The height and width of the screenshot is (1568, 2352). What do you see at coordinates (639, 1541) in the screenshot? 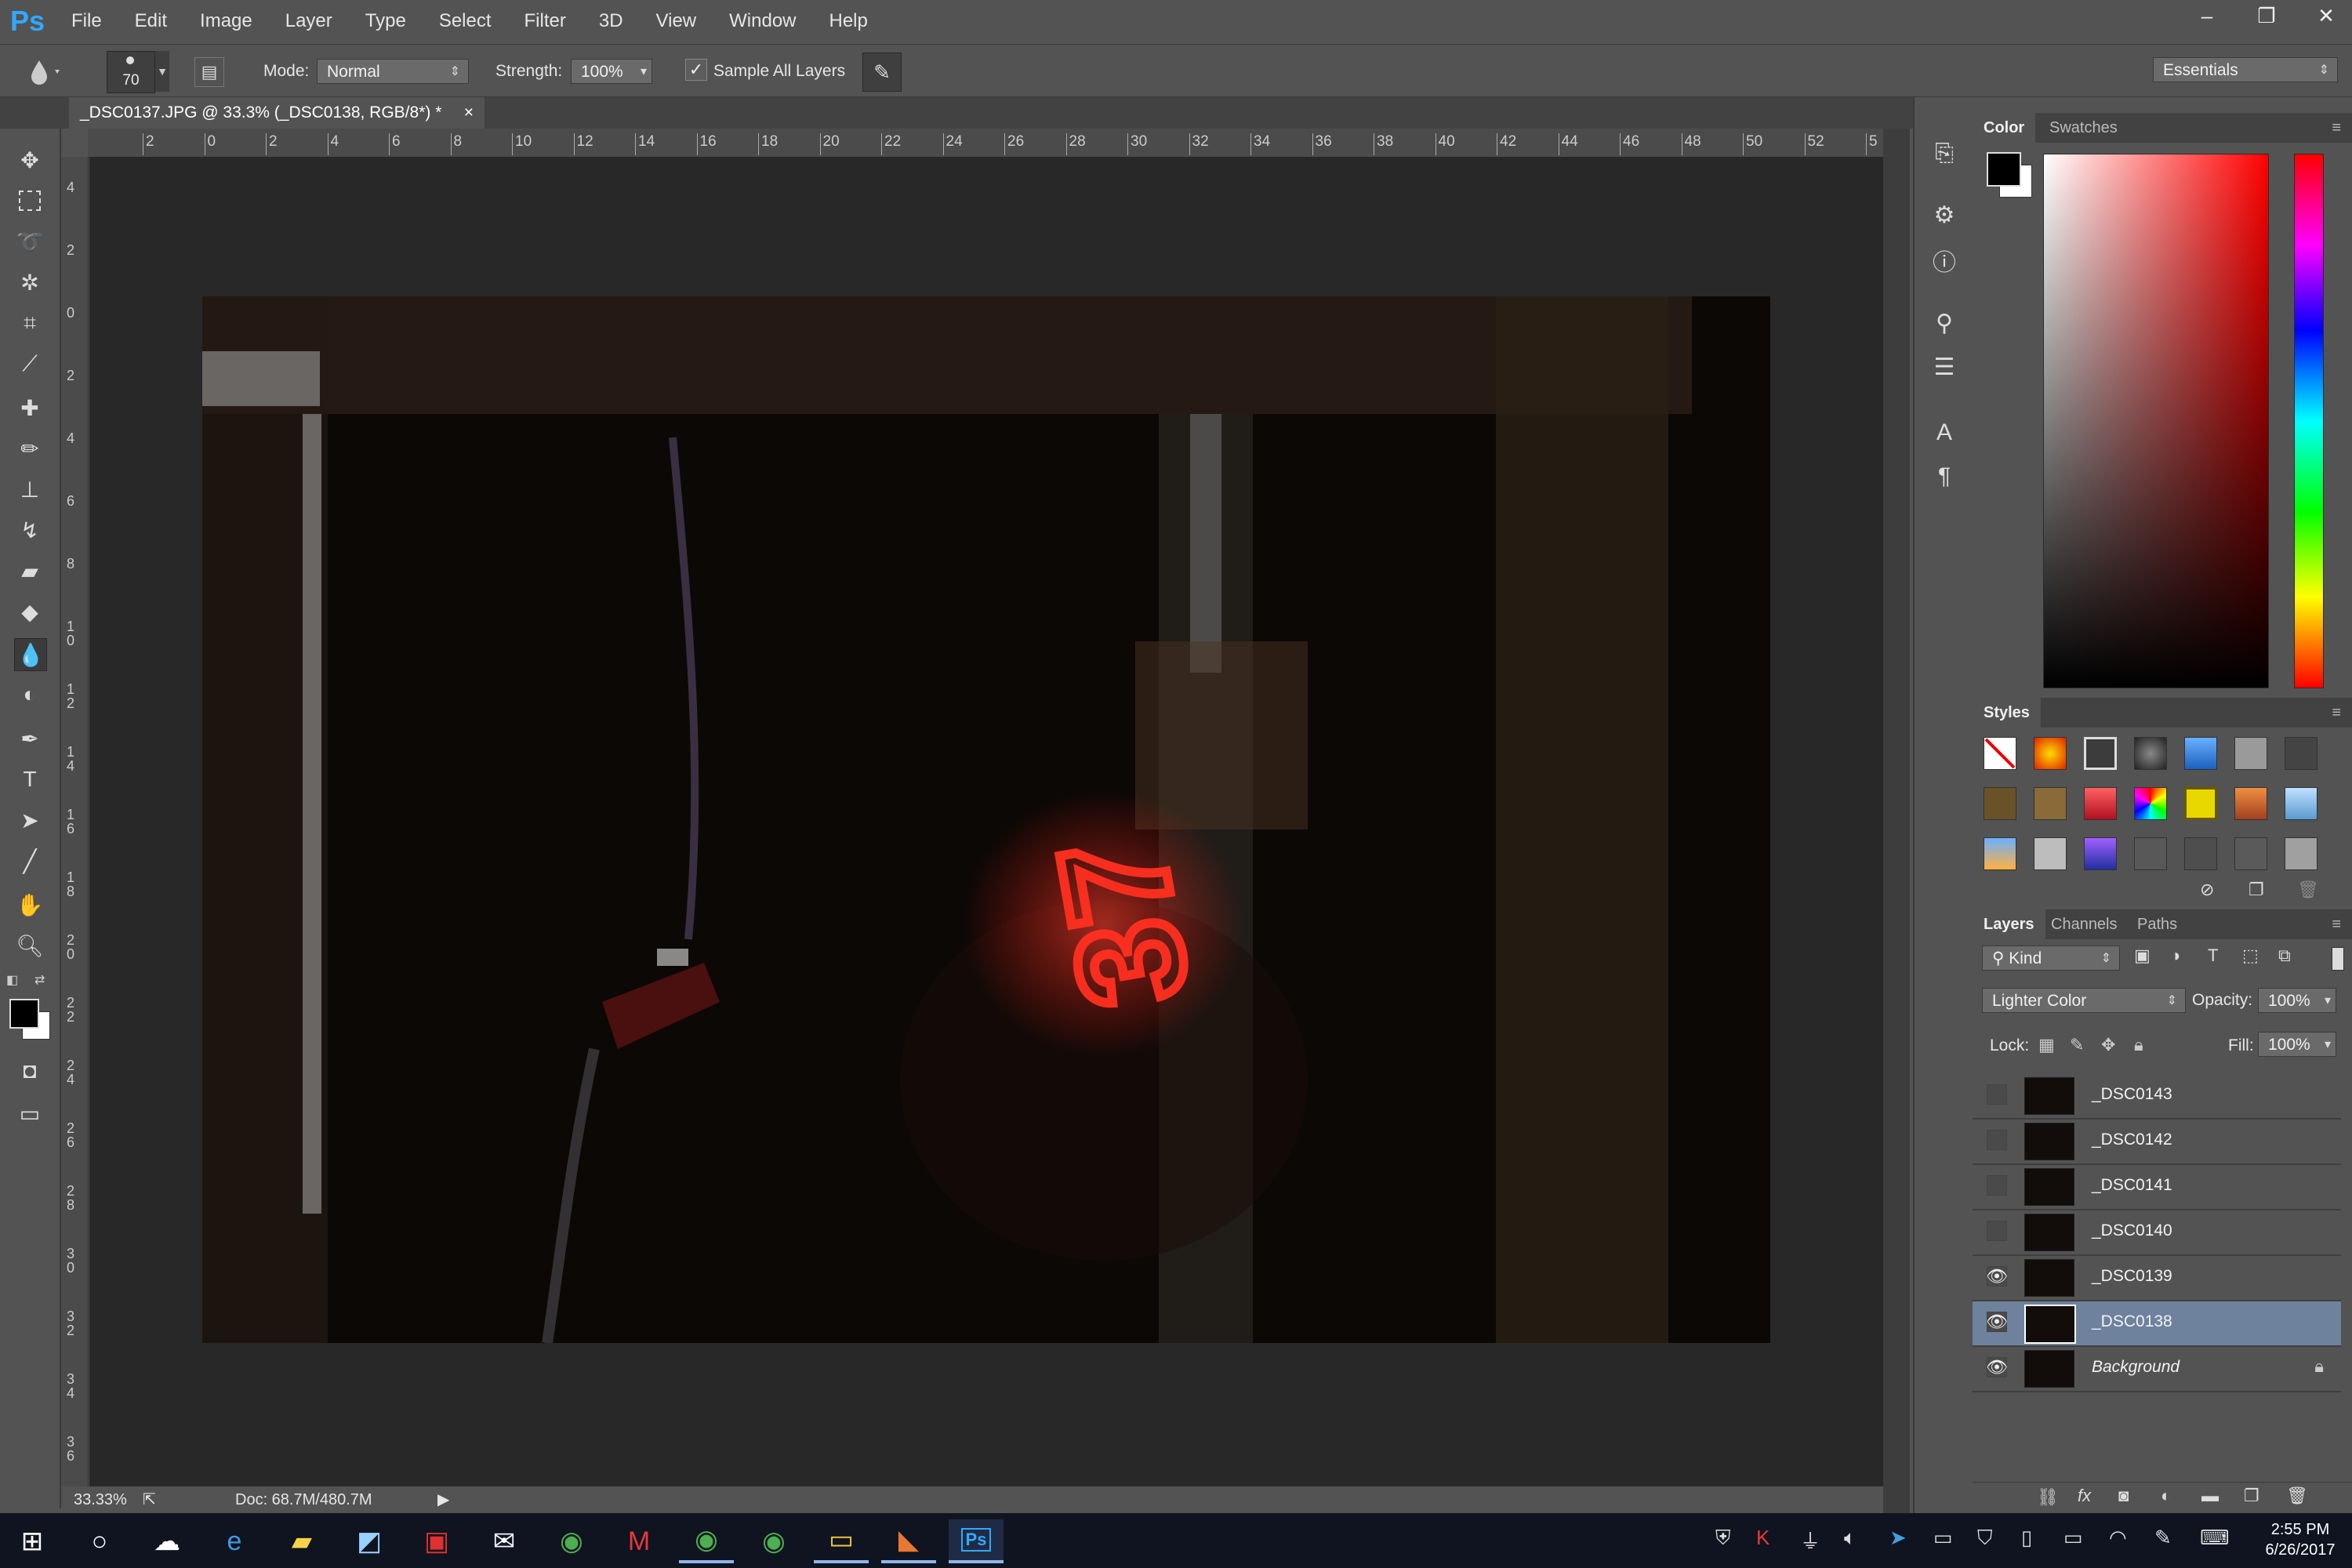
I see `mcafee-icon: M` at bounding box center [639, 1541].